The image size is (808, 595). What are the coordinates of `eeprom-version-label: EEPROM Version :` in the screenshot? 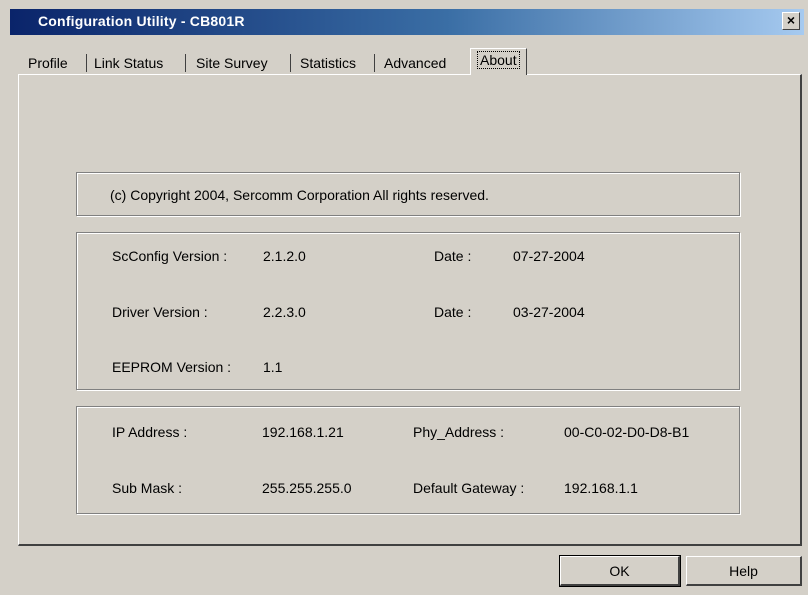 It's located at (172, 367).